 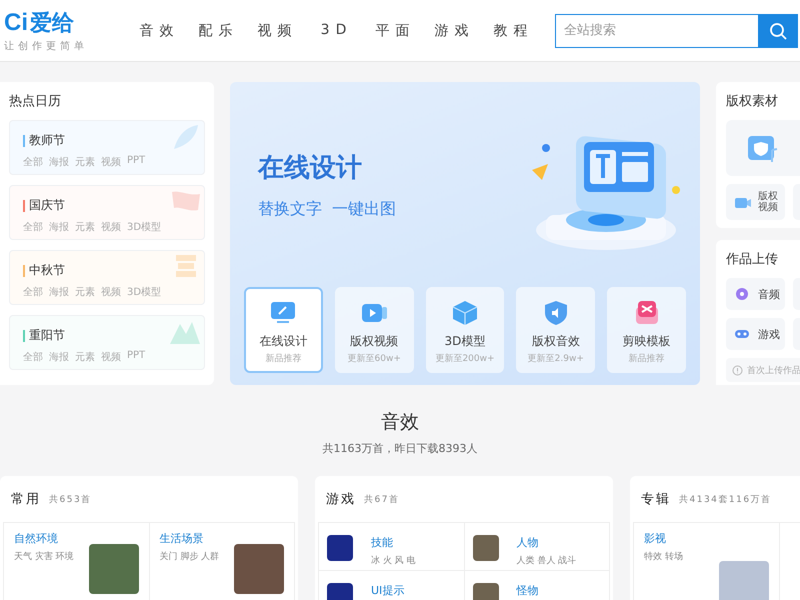 I want to click on info-icon, so click(x=737, y=370).